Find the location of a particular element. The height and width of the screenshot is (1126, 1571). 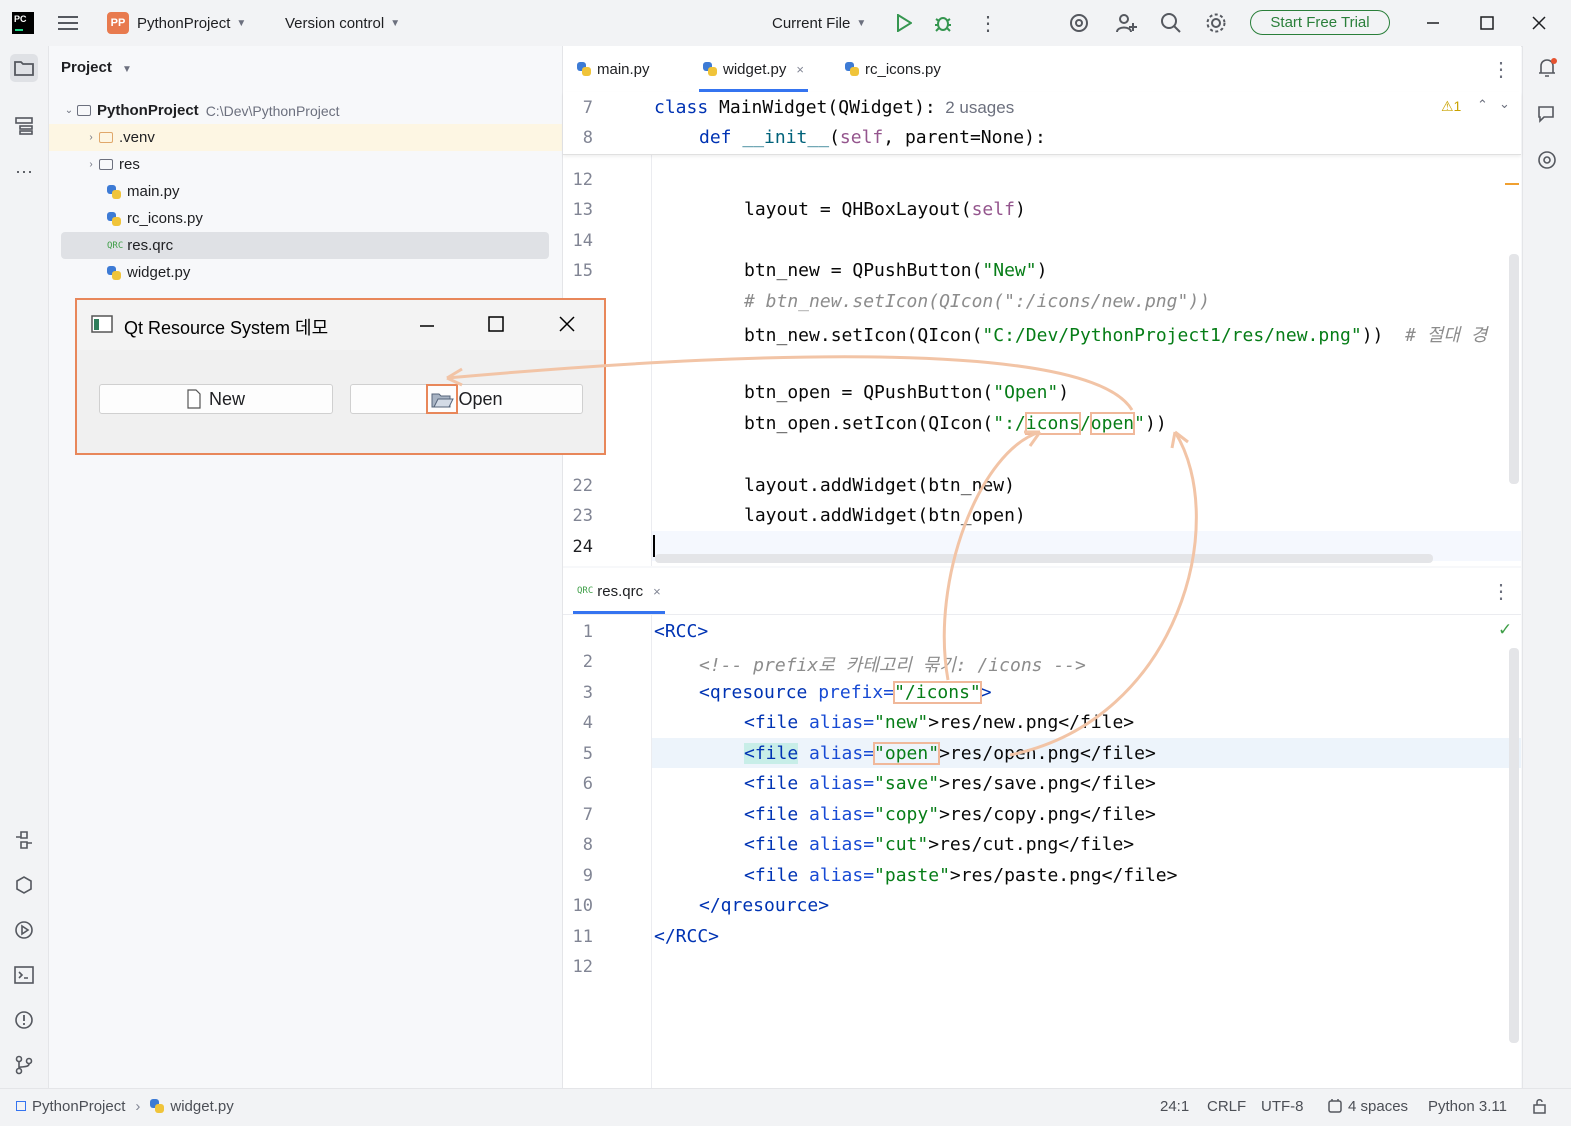

terminal-icon is located at coordinates (24, 975).